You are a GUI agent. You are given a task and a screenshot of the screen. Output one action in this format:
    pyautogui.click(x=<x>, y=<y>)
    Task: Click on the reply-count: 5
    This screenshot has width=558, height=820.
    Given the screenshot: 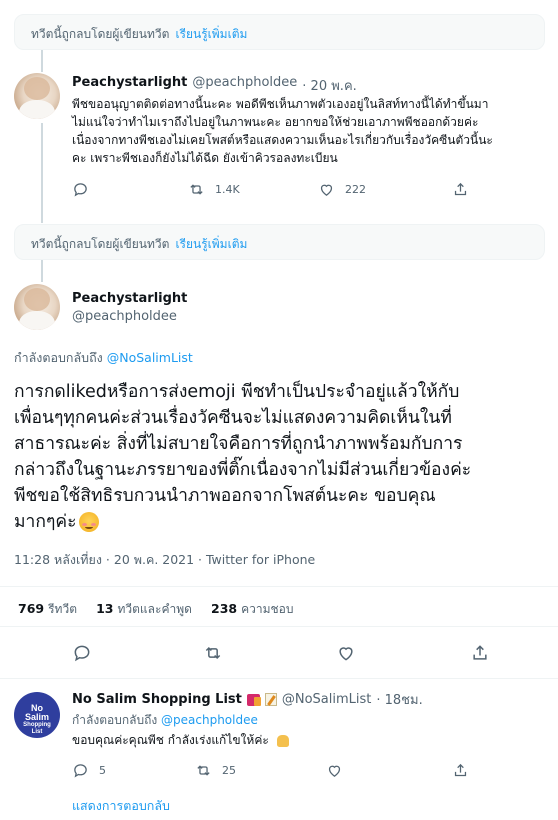 What is the action you would take?
    pyautogui.click(x=102, y=770)
    